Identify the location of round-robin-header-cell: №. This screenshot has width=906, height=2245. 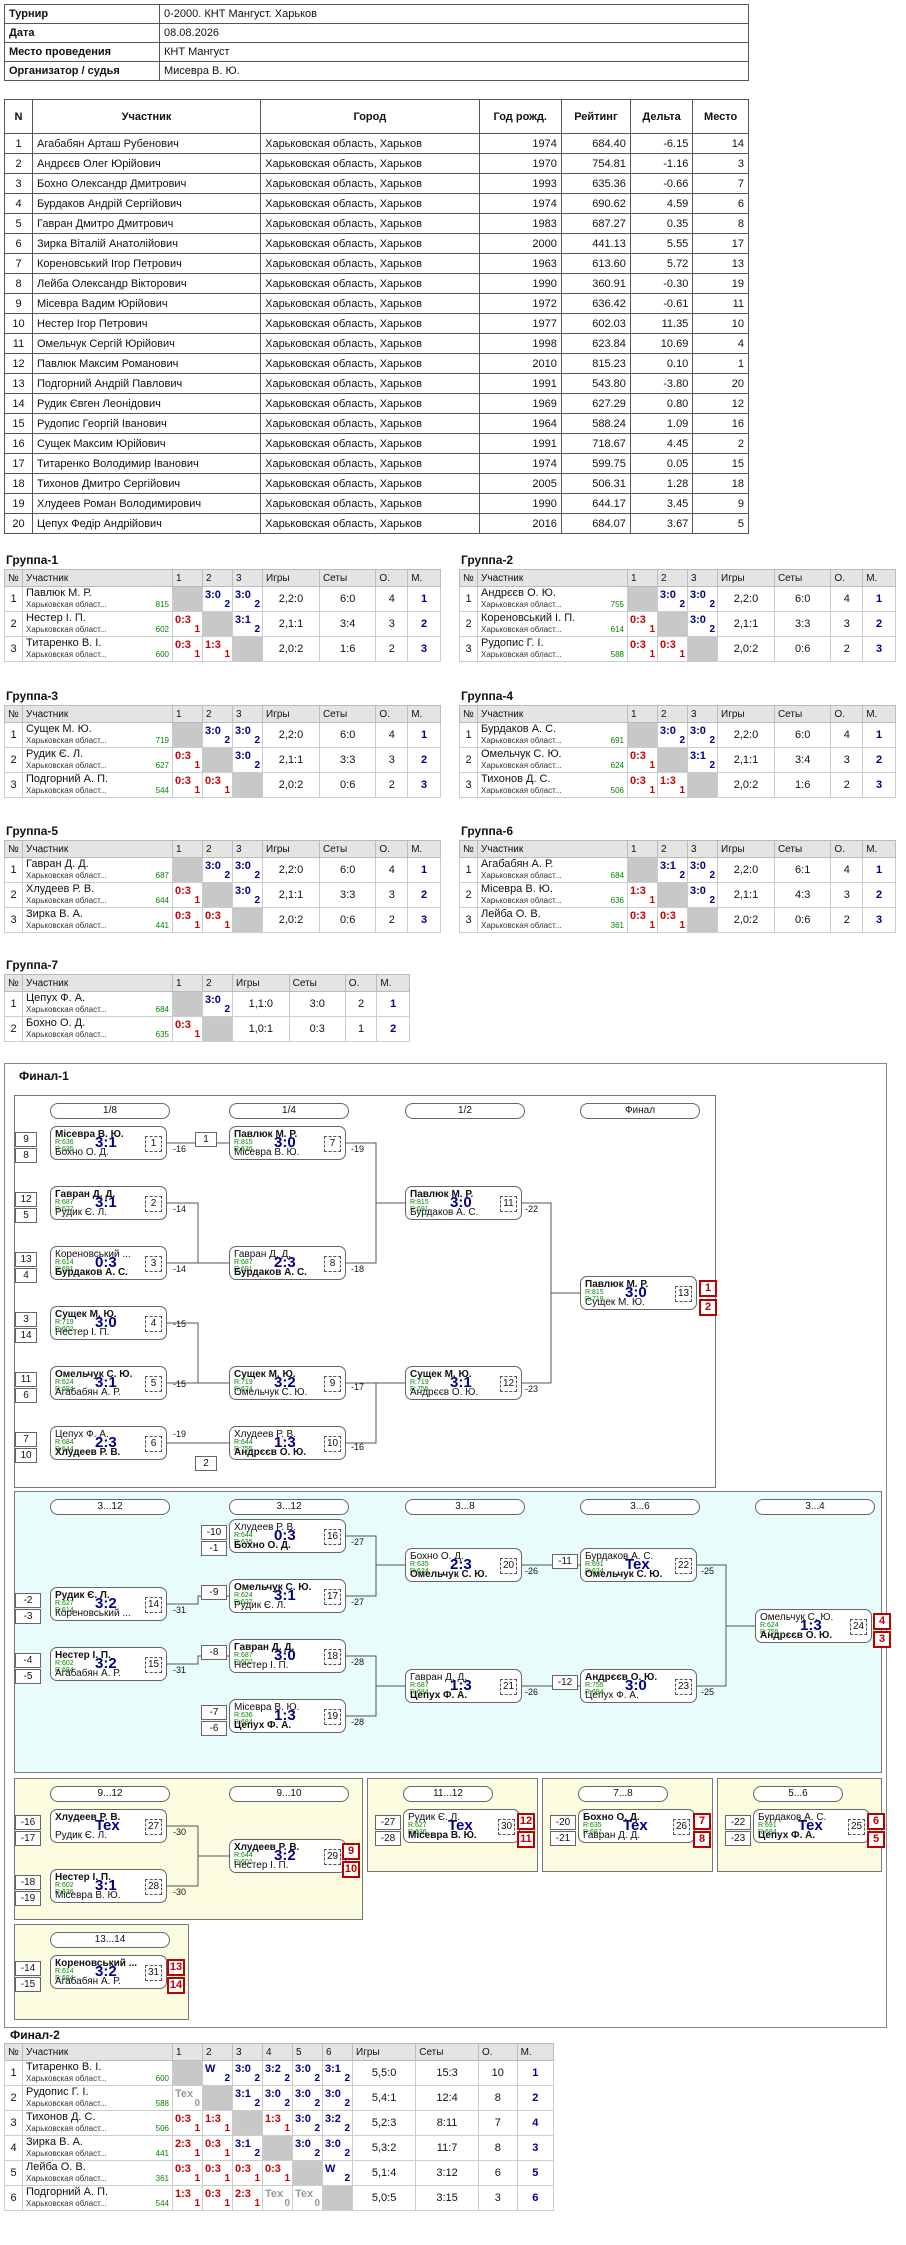
(13, 714).